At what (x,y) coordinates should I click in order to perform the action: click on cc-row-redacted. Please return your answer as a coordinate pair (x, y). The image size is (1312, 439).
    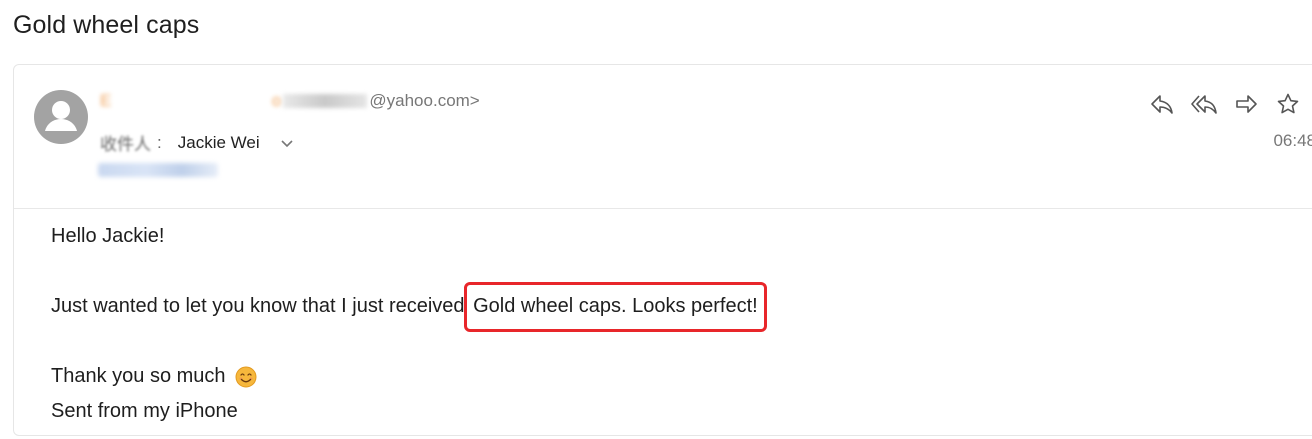
    Looking at the image, I should click on (158, 172).